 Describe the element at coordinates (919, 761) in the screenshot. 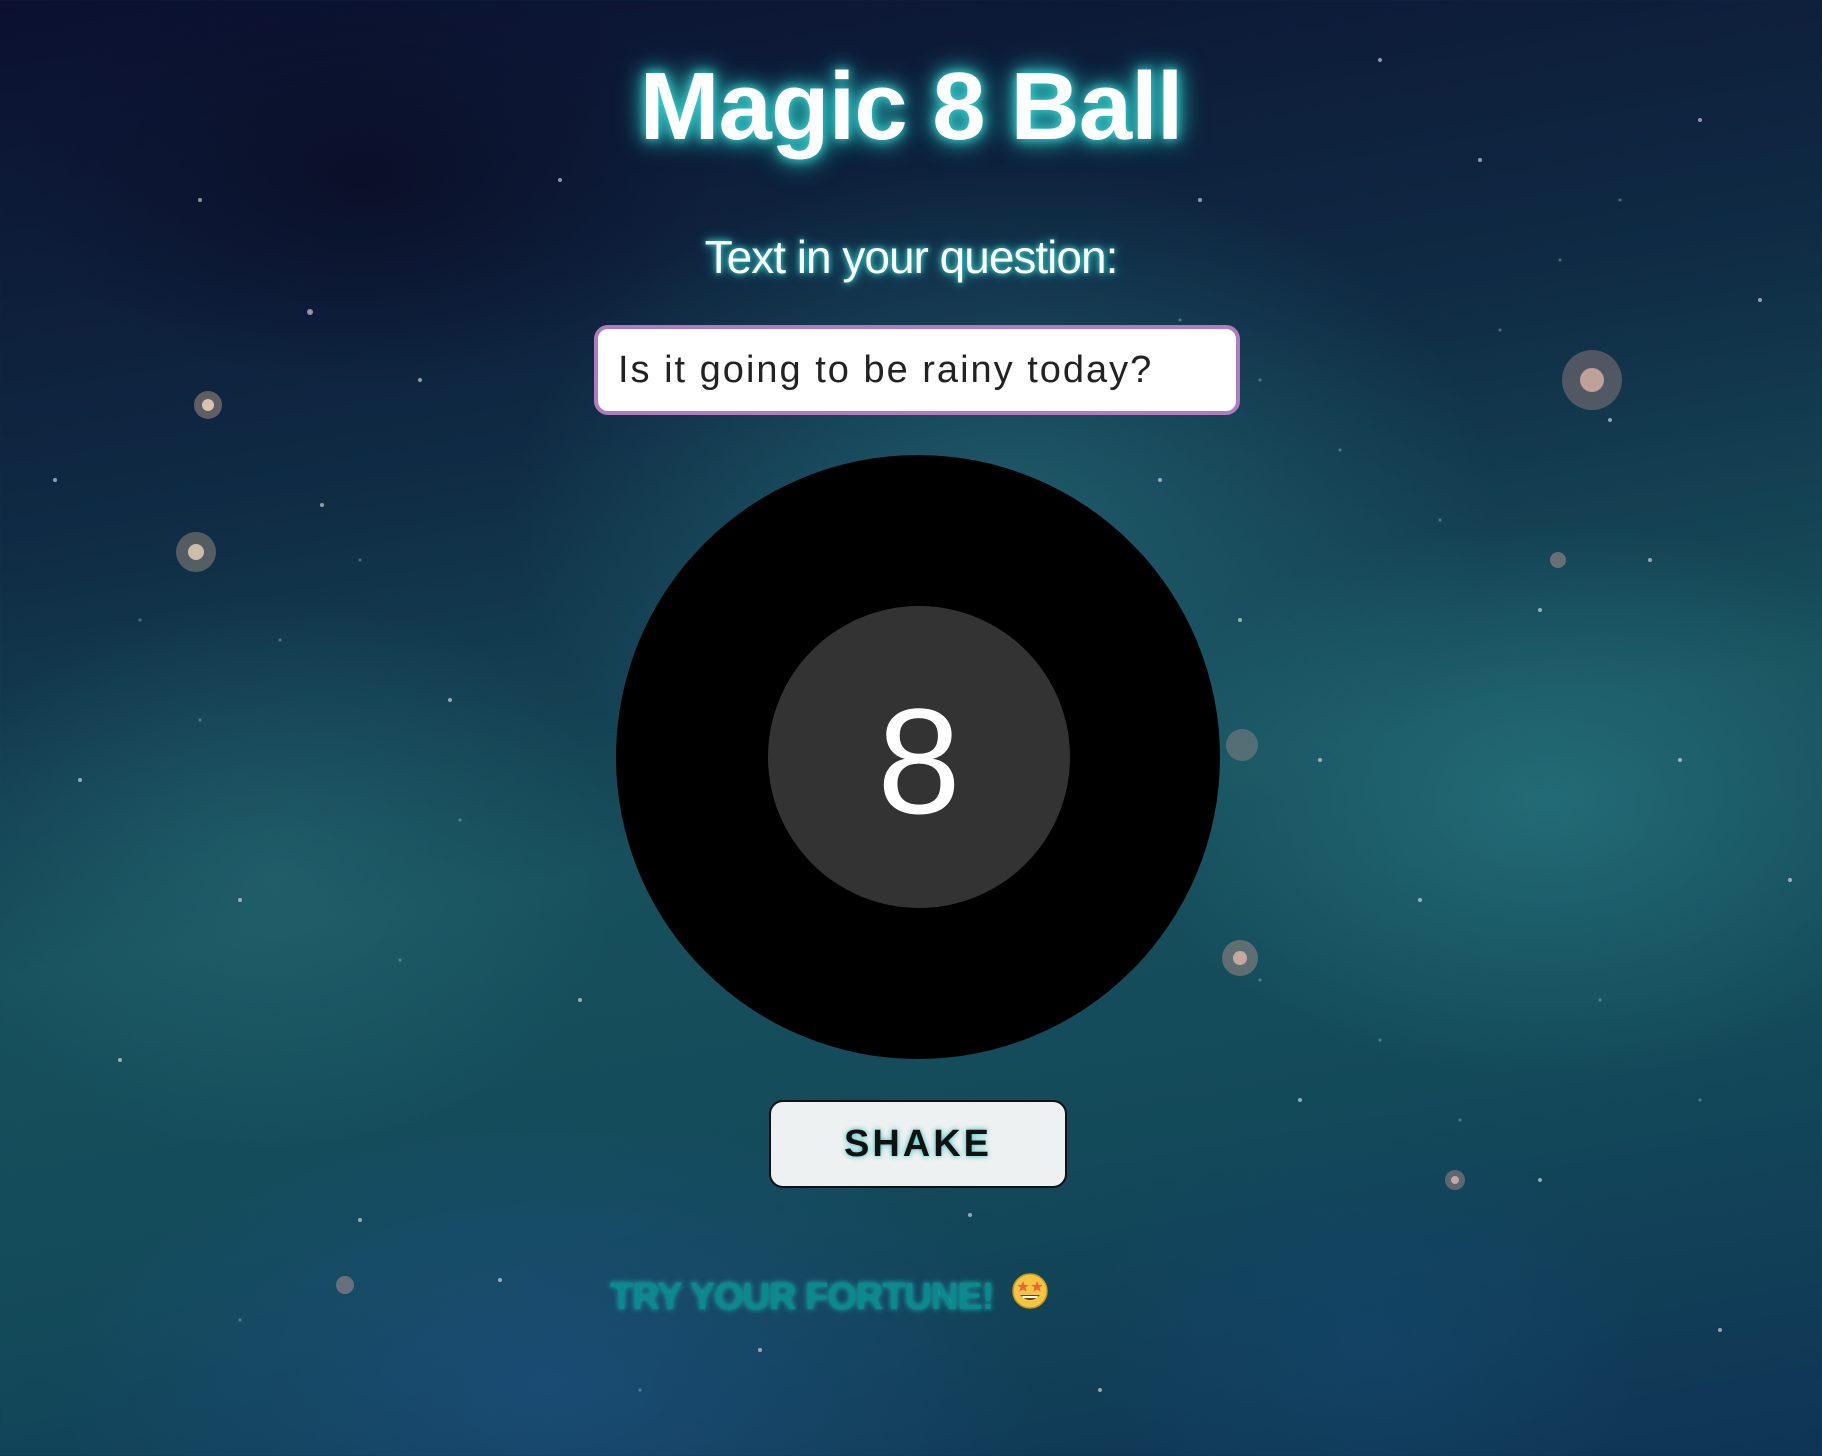

I see `ball-number: 8` at that location.